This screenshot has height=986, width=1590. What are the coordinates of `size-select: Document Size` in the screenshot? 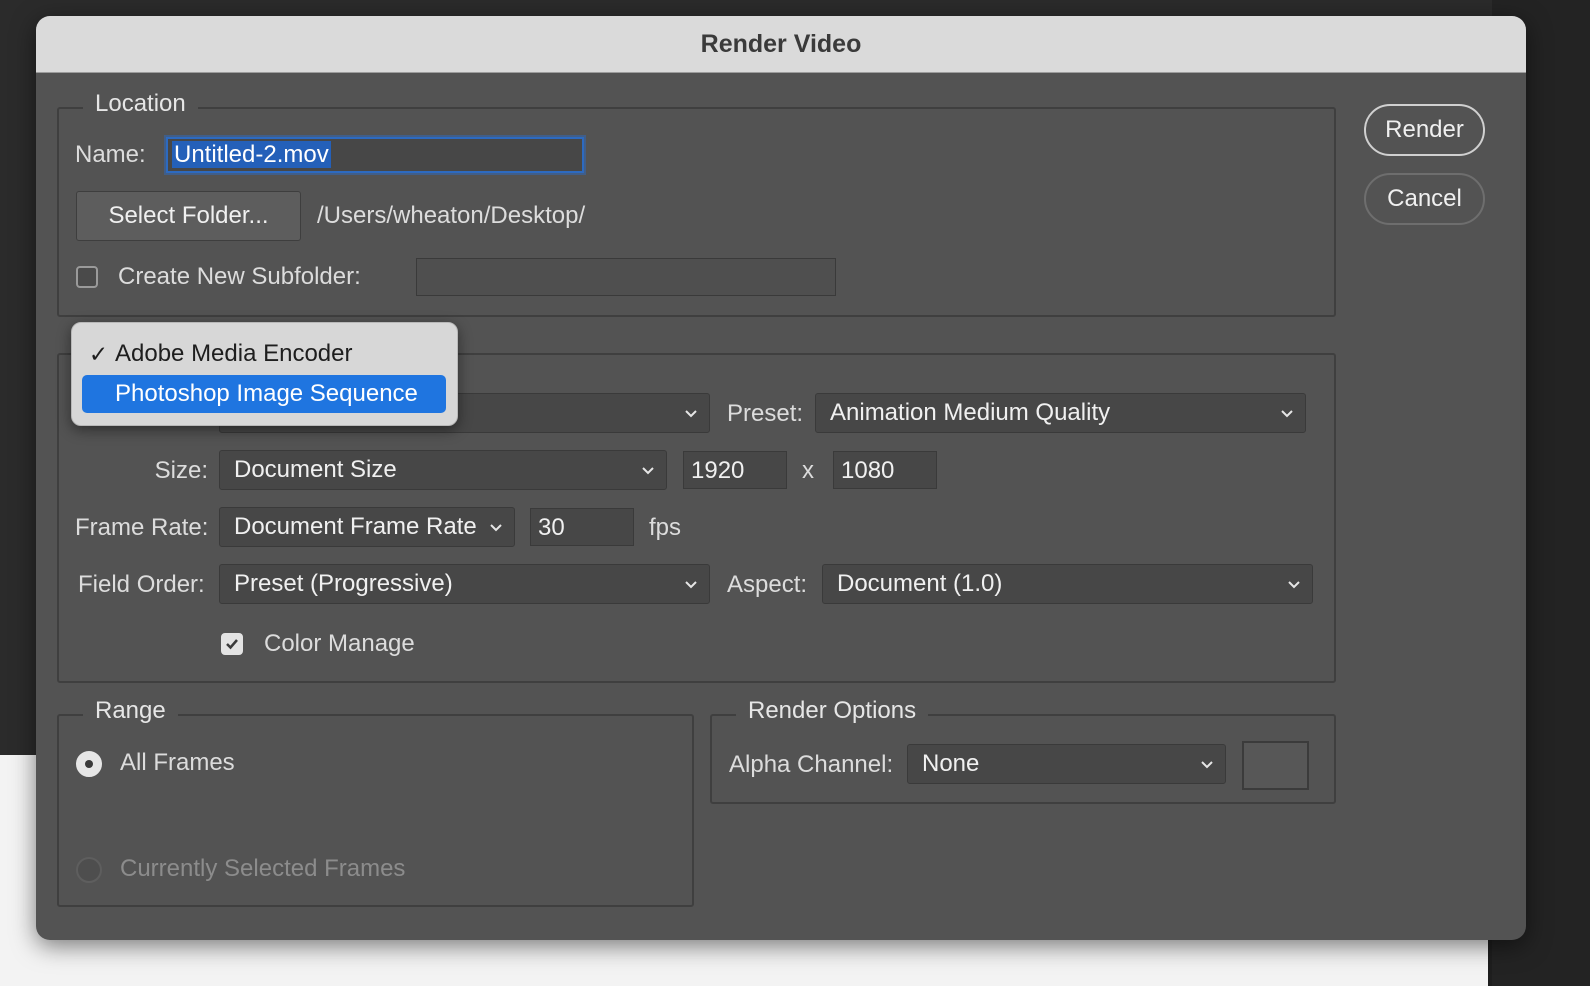 It's located at (443, 470).